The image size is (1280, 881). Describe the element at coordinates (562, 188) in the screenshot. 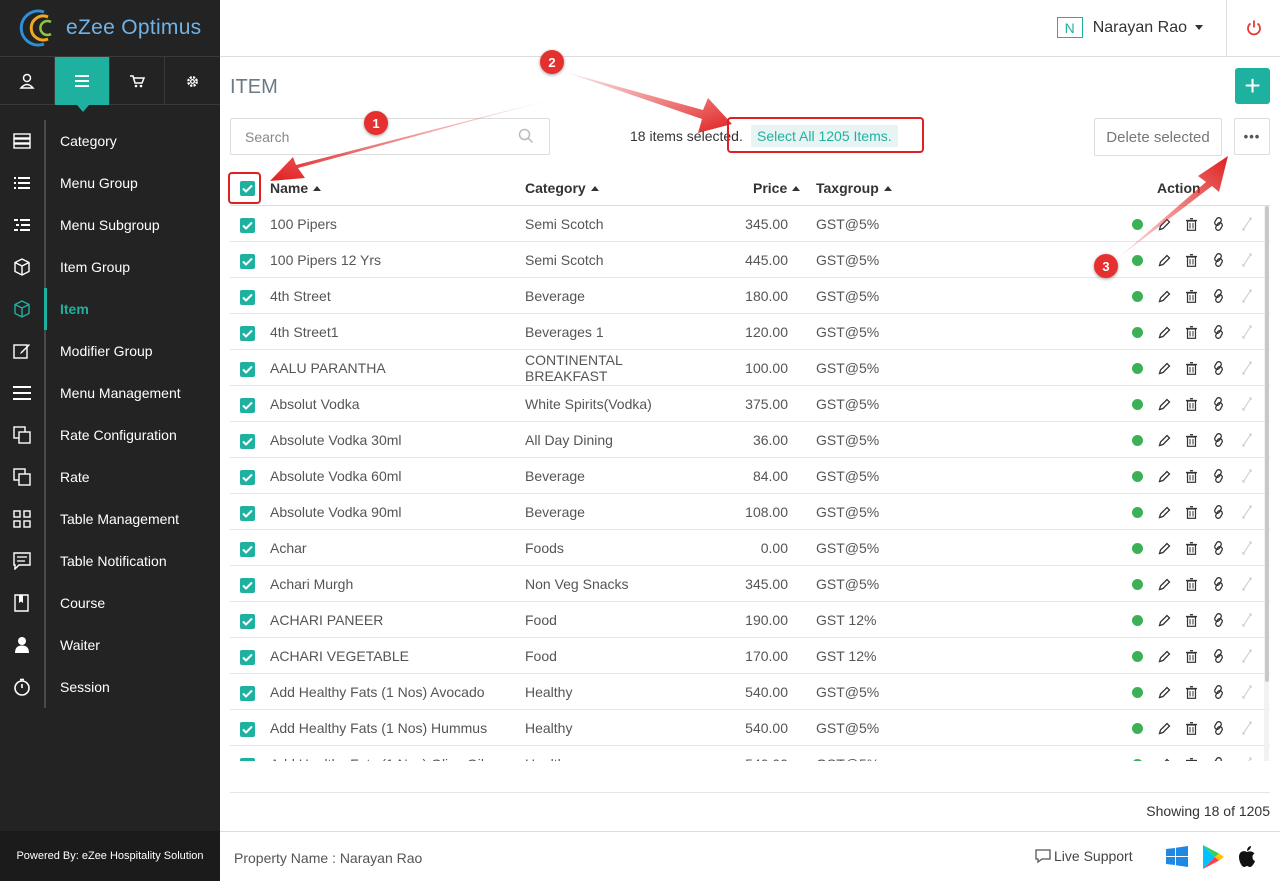

I see `category-column-header: Category` at that location.